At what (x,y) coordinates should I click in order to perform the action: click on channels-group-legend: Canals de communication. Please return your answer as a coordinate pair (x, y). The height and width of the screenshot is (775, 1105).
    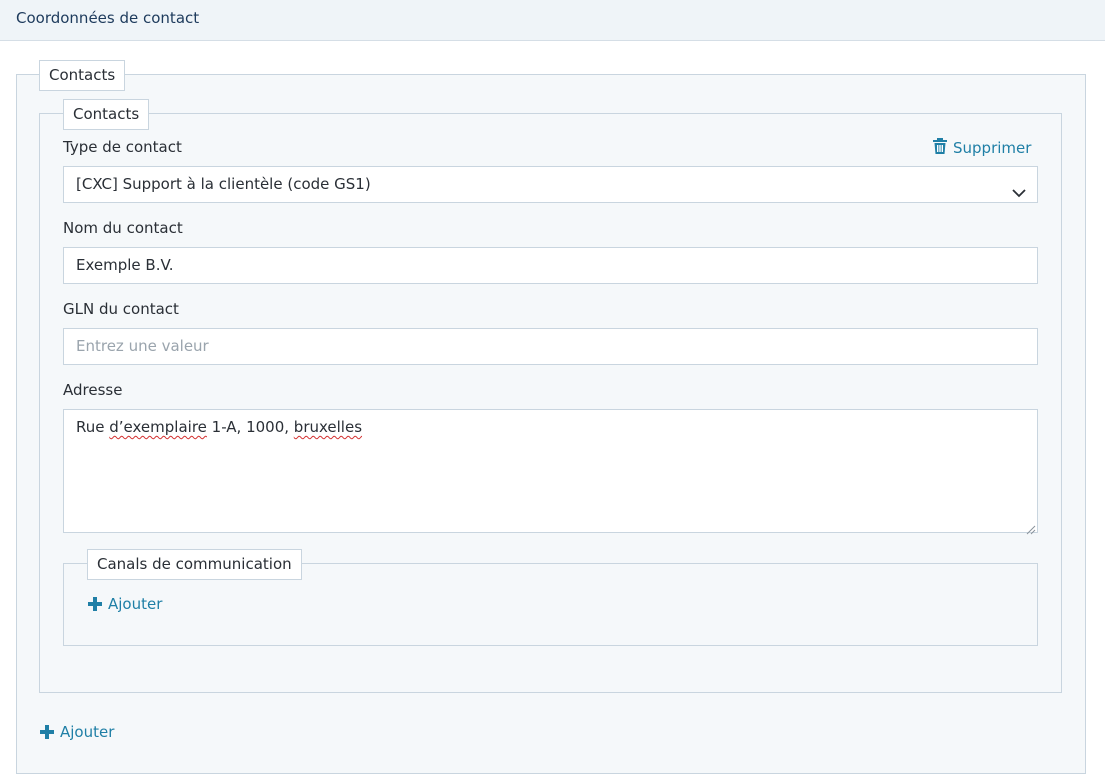
    Looking at the image, I should click on (194, 564).